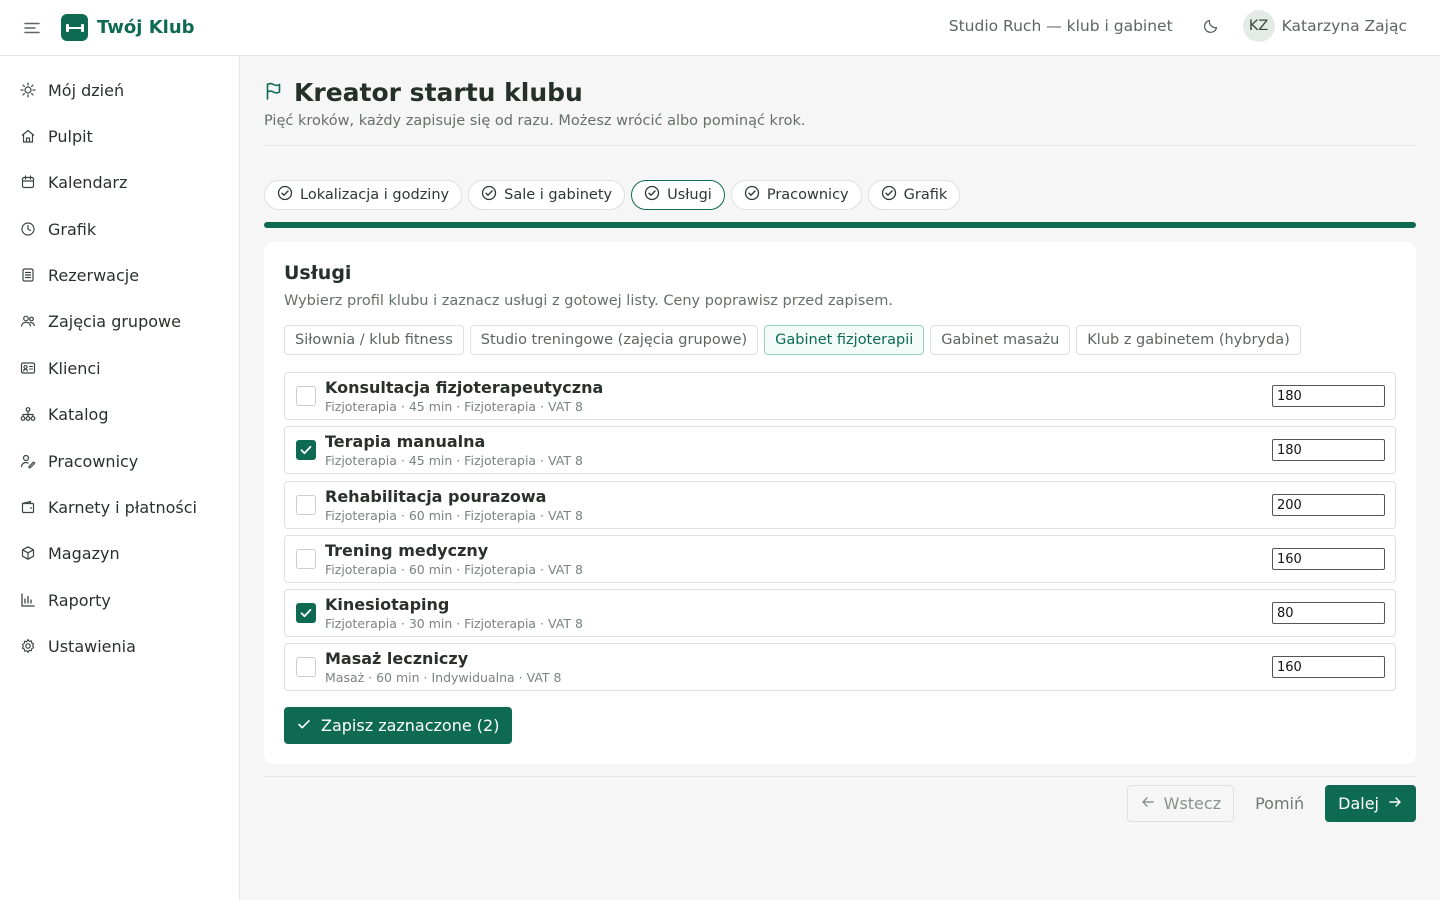 The image size is (1440, 900). What do you see at coordinates (1192, 803) in the screenshot?
I see `back-button-label: Wstecz` at bounding box center [1192, 803].